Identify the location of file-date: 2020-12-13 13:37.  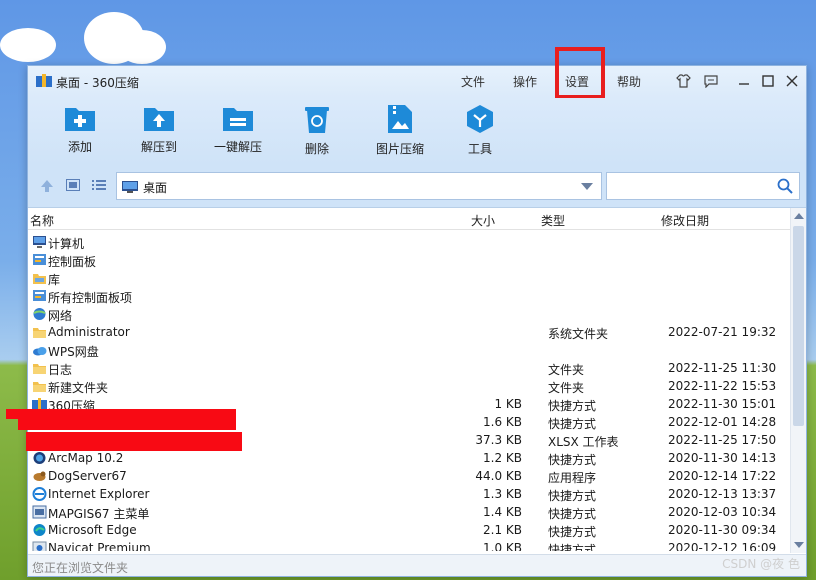
(722, 494).